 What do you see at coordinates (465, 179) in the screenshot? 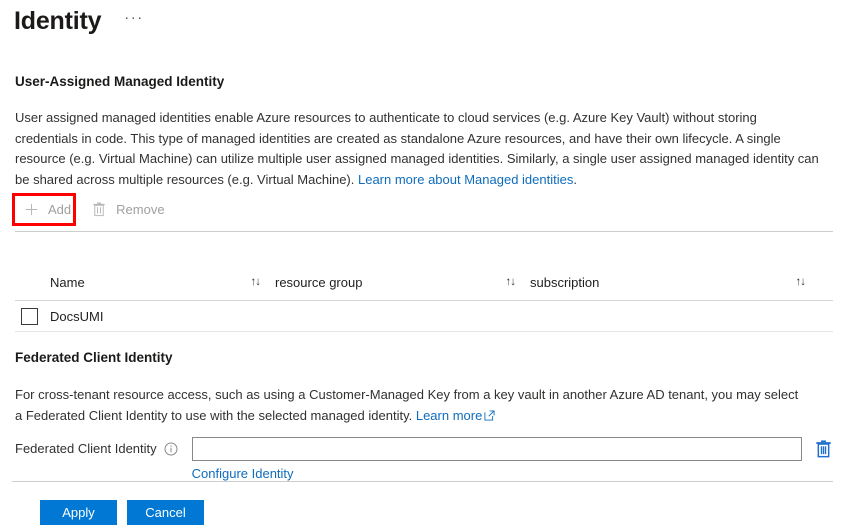
I see `learn-more-managed-identities-link: Learn more about Managed identities` at bounding box center [465, 179].